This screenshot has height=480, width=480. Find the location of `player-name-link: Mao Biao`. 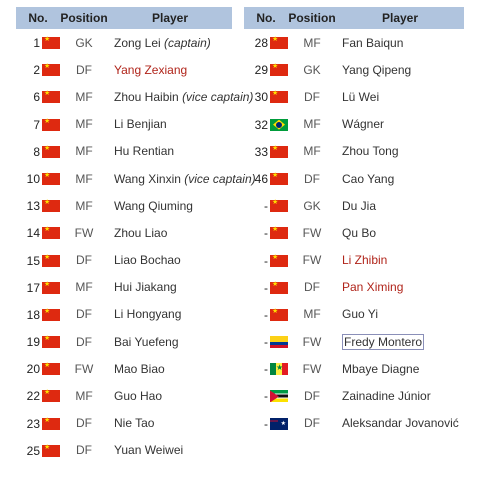

player-name-link: Mao Biao is located at coordinates (139, 369).